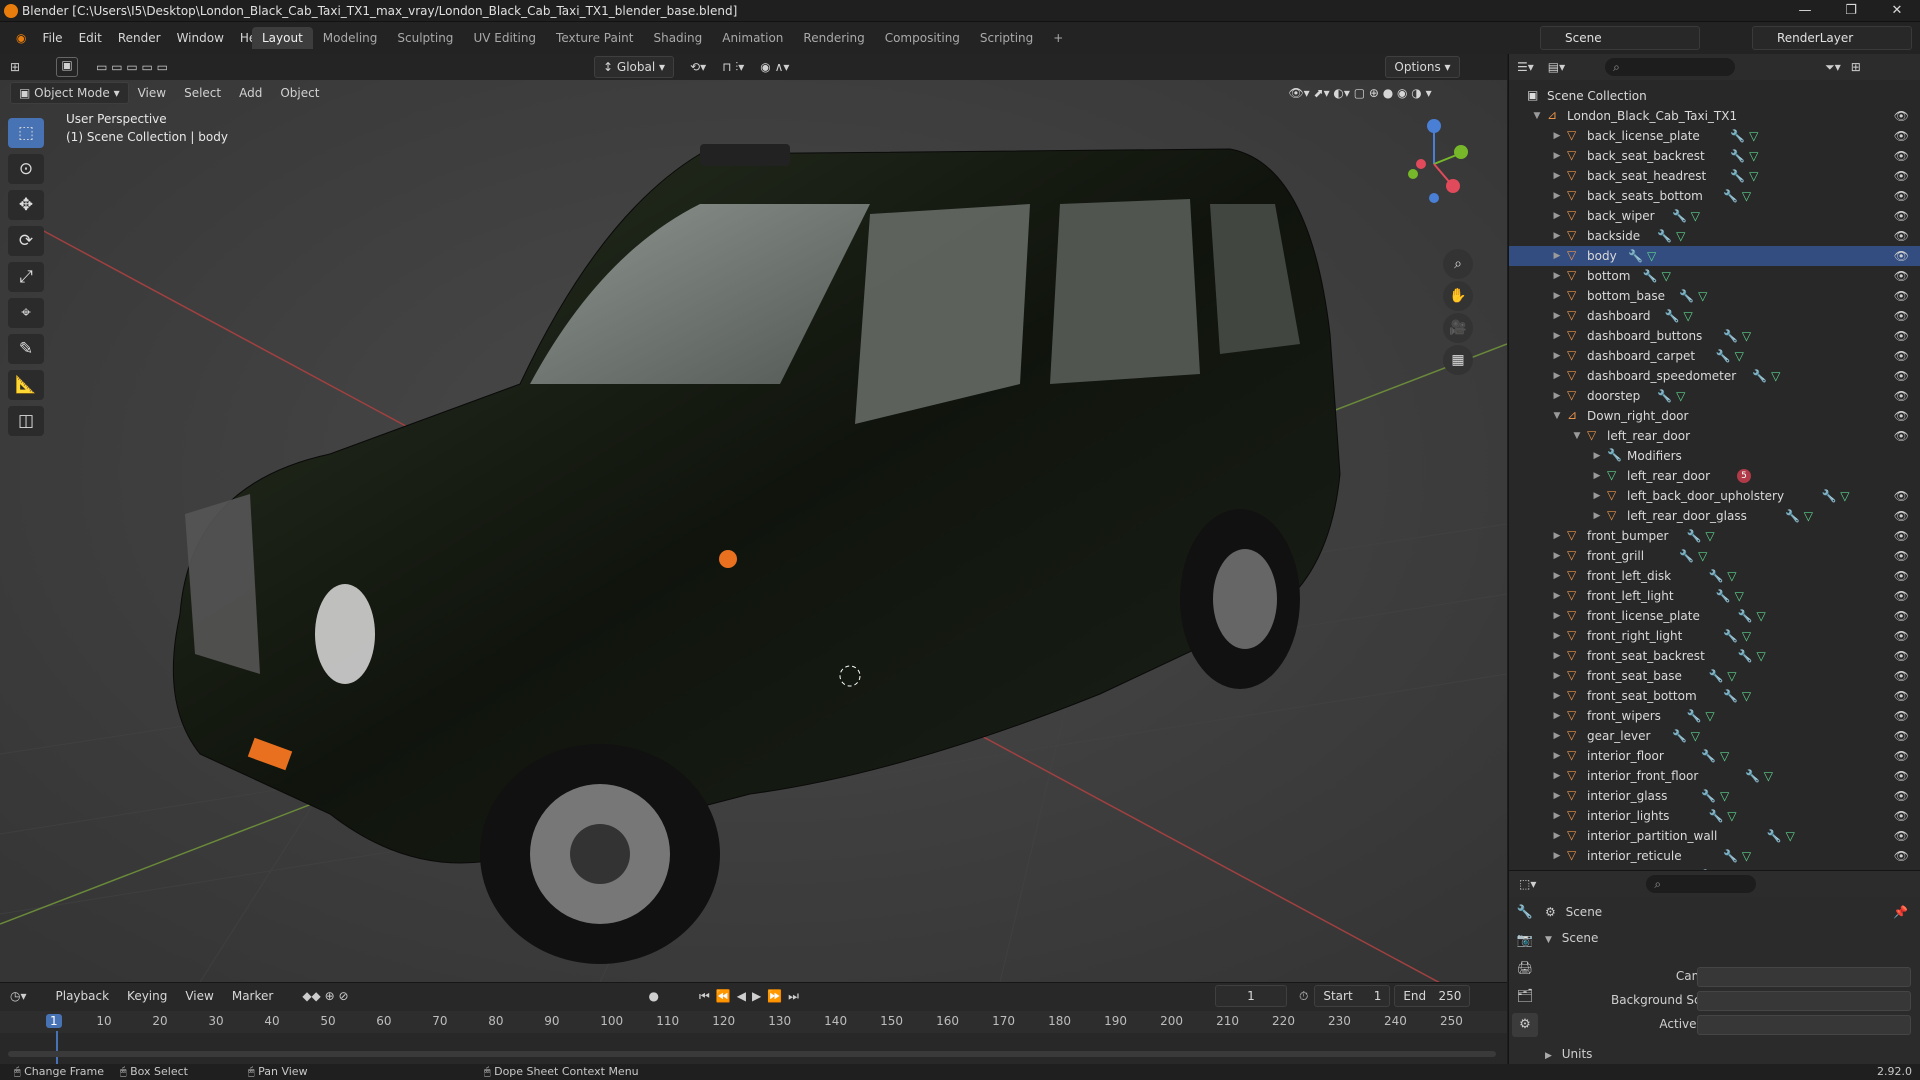  I want to click on object-row-front-bumper: ▶ ▽ front_bumper 🔧 ▽ 👁, so click(1714, 536).